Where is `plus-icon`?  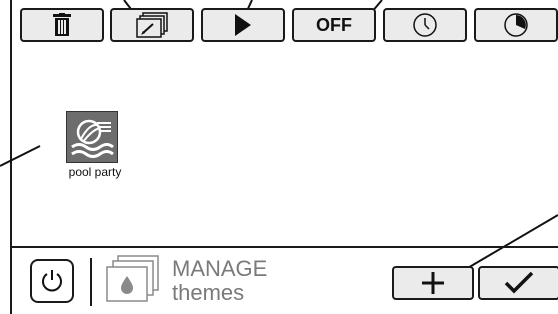
plus-icon is located at coordinates (433, 283).